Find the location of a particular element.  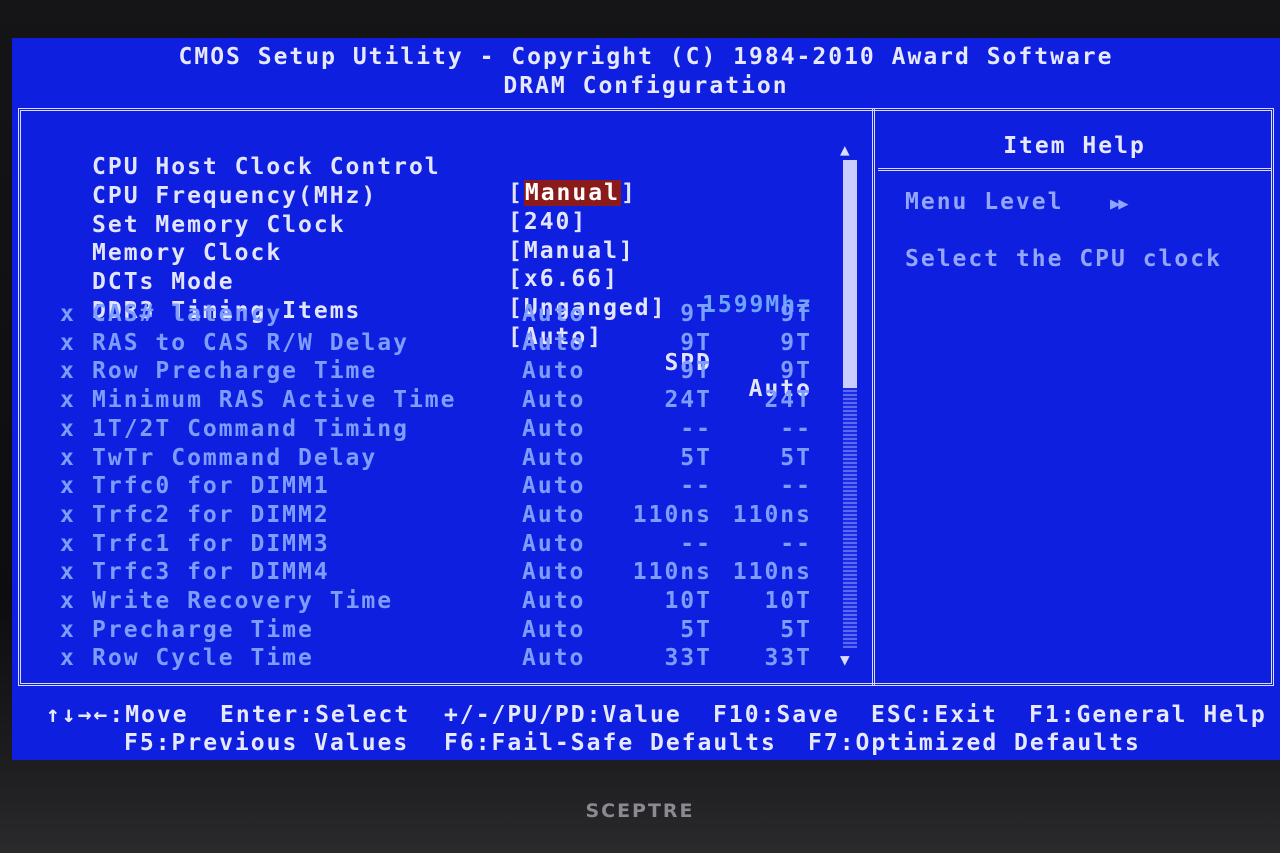

setting-row-dcts-mode: DCTs Mode [Unganged] is located at coordinates (338, 282).